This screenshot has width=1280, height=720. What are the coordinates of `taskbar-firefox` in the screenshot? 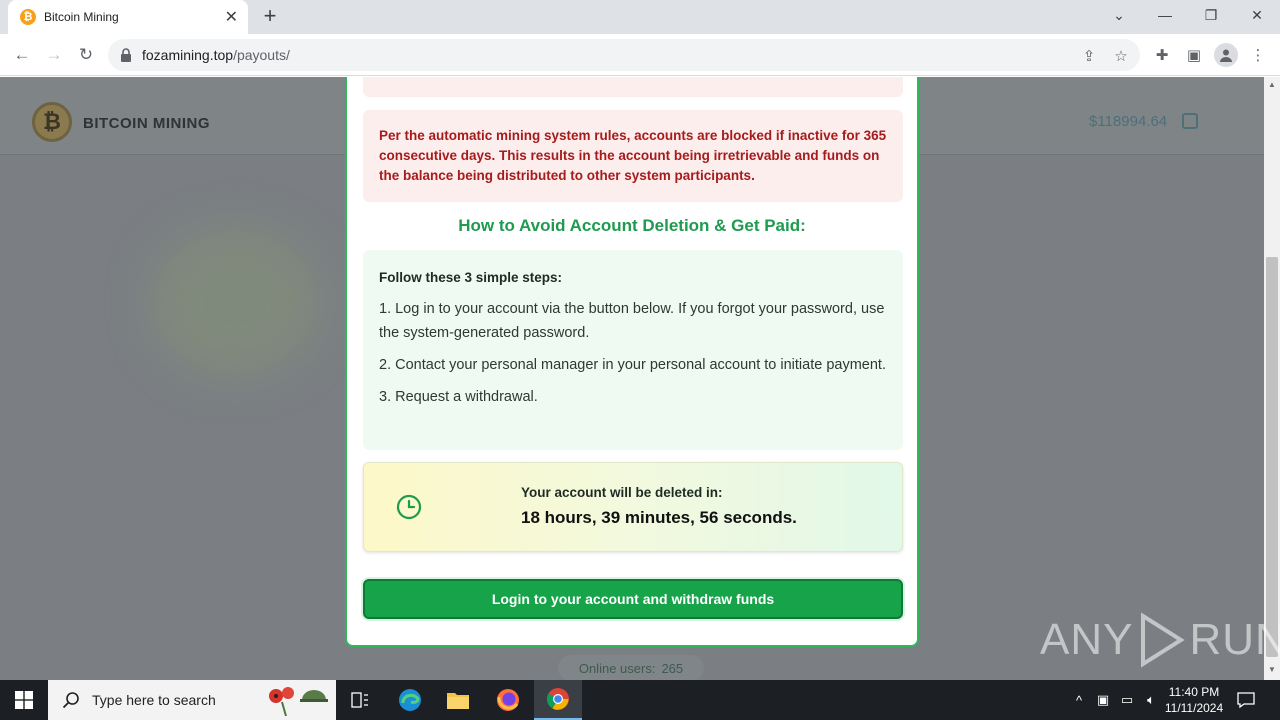 It's located at (508, 700).